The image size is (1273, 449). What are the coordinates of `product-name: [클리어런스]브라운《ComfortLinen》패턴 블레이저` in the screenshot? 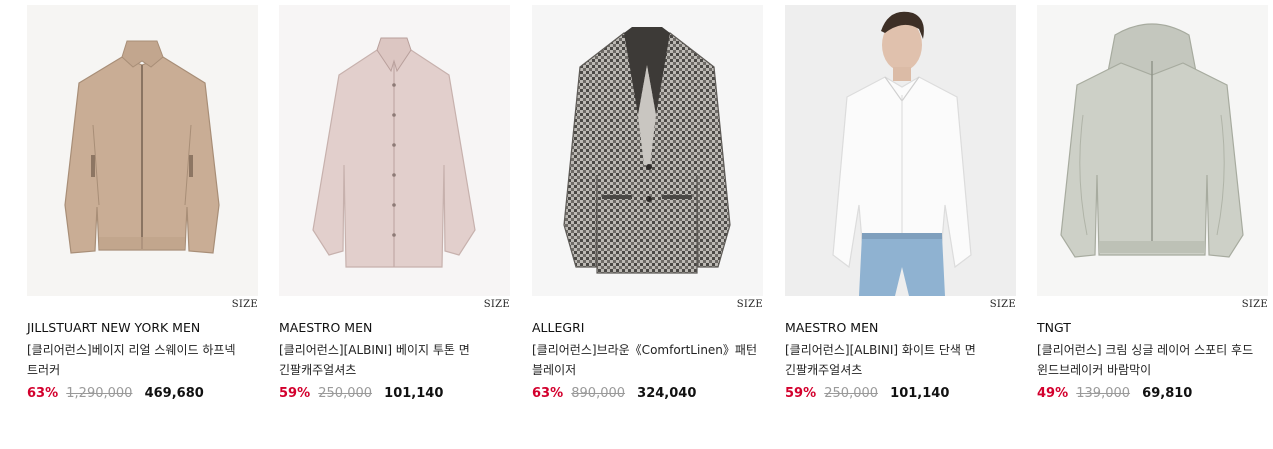 It's located at (647, 360).